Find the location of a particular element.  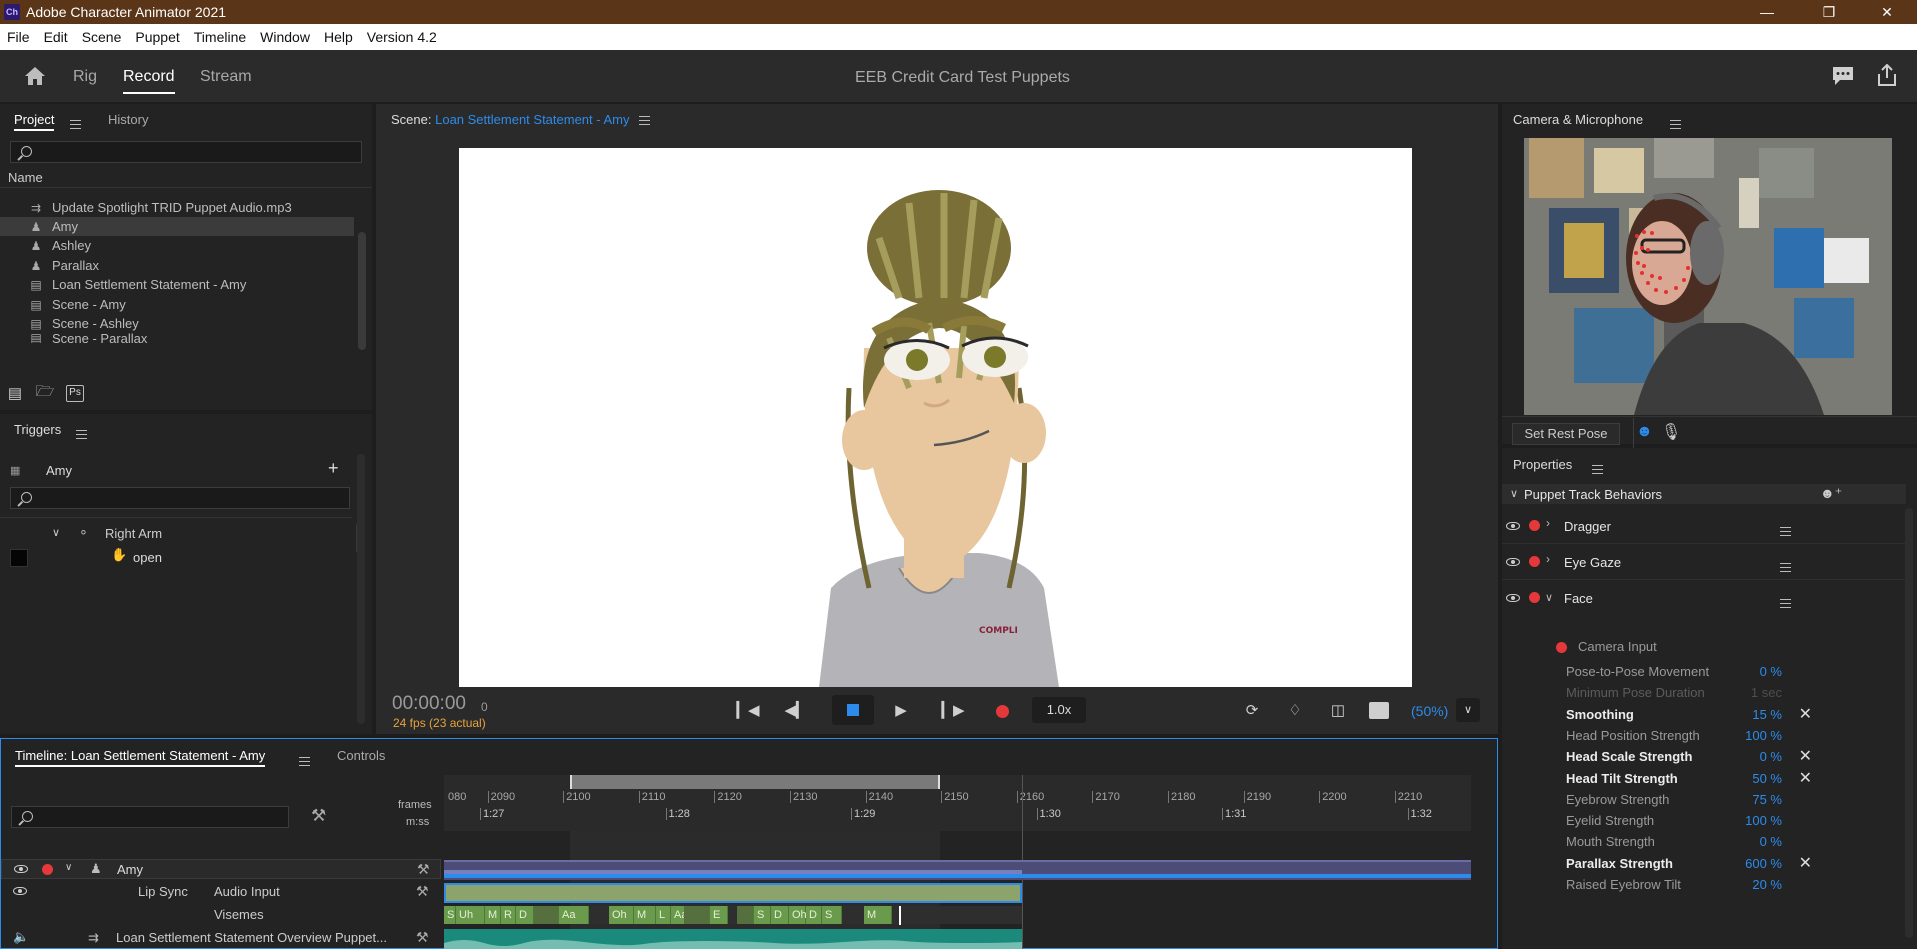

playback-speed: 1.0x is located at coordinates (1059, 710).